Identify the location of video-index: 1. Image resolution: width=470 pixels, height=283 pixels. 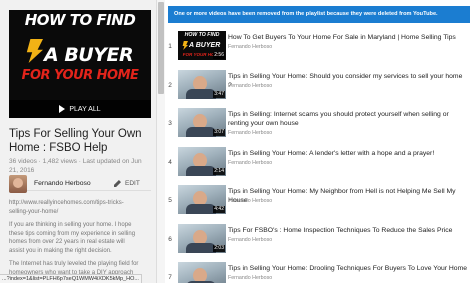
(170, 46).